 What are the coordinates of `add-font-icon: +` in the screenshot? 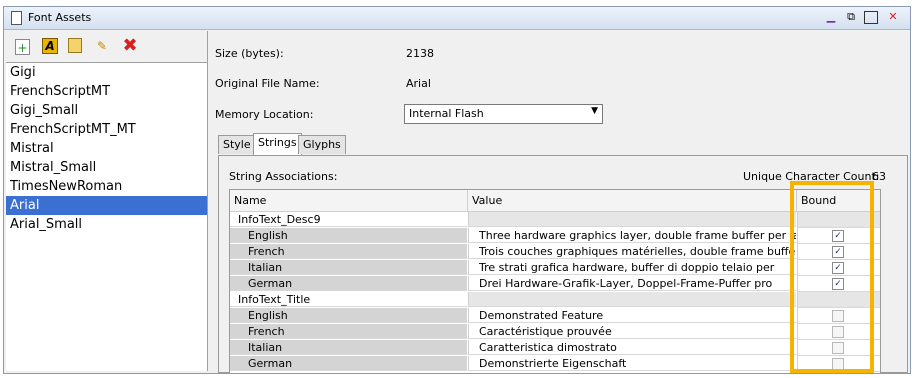 It's located at (22, 47).